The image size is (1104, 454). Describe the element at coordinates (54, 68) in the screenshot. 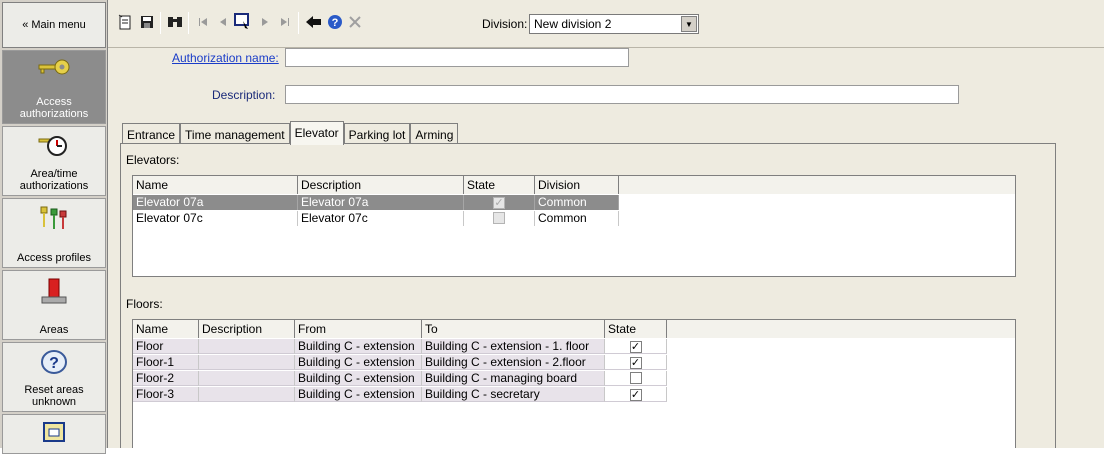

I see `key-icon` at that location.